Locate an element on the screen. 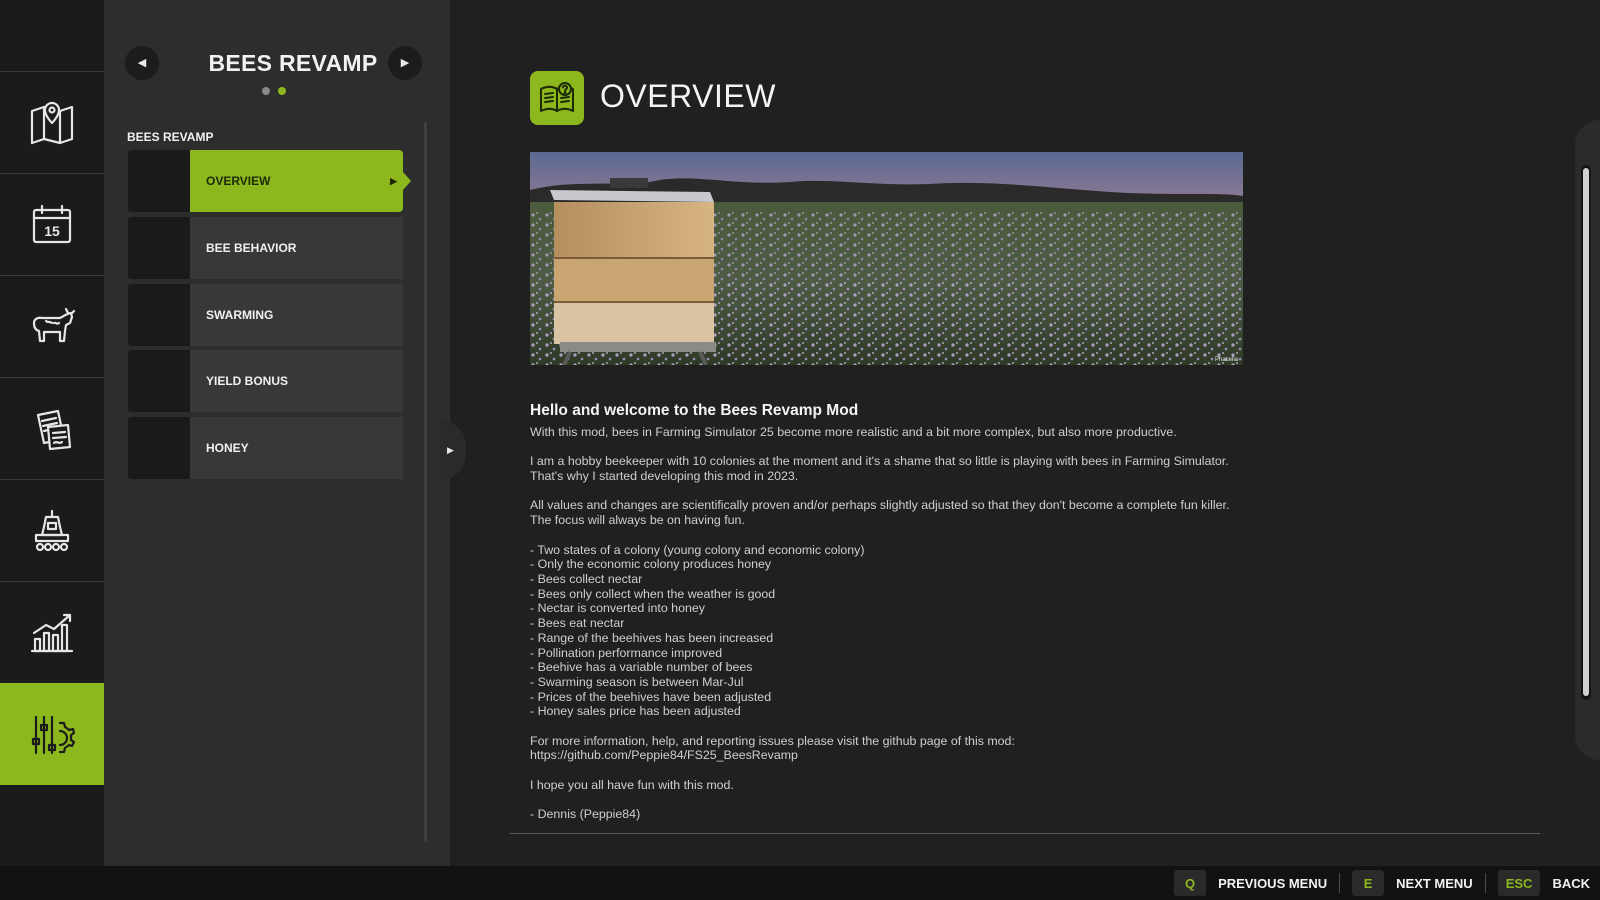 This screenshot has height=900, width=1600. rail-item-mod-settings is located at coordinates (55, 734).